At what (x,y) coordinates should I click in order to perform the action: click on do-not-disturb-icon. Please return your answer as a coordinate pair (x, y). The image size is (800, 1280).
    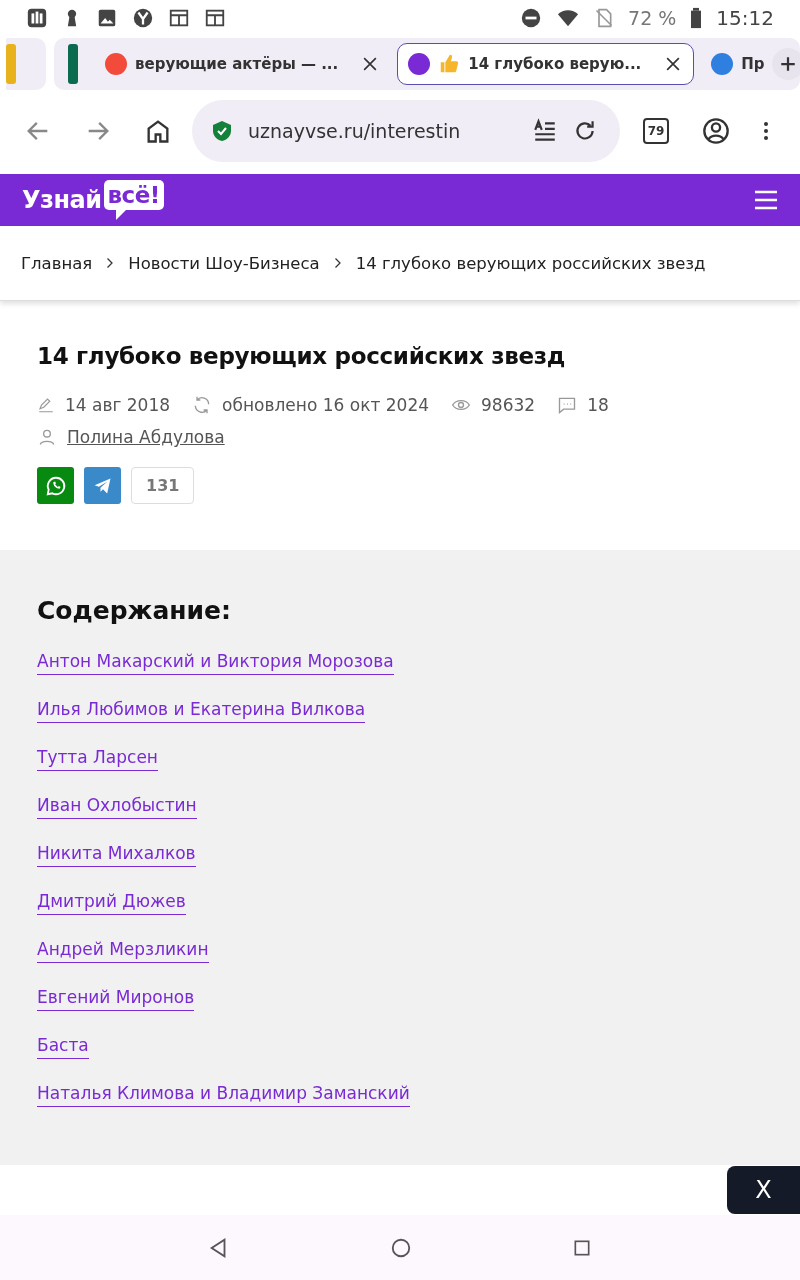
    Looking at the image, I should click on (531, 18).